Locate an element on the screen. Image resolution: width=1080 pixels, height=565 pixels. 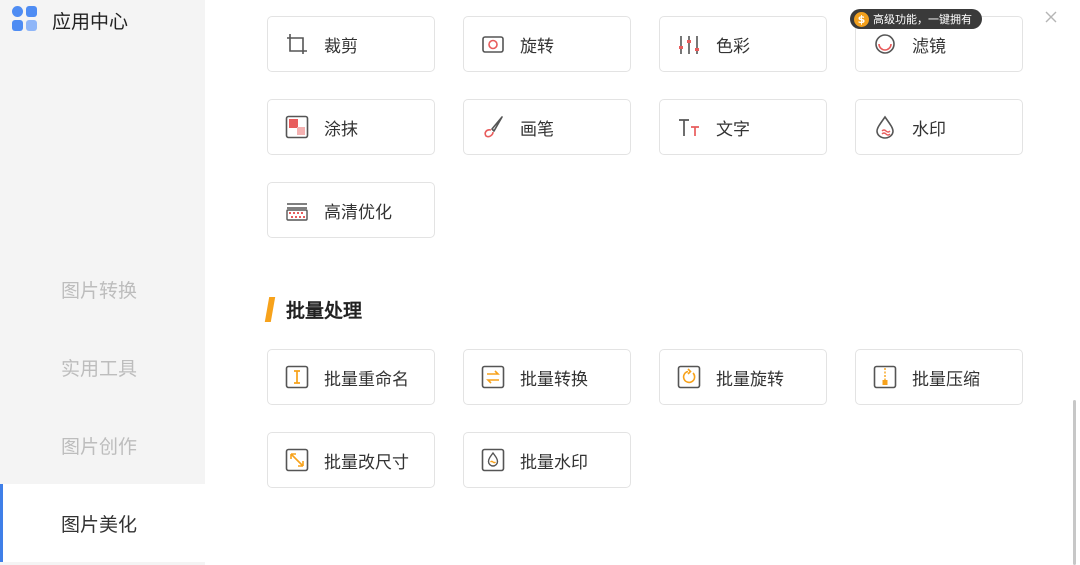
sidebar-item-image-beautify: 图片美化 is located at coordinates (102, 523).